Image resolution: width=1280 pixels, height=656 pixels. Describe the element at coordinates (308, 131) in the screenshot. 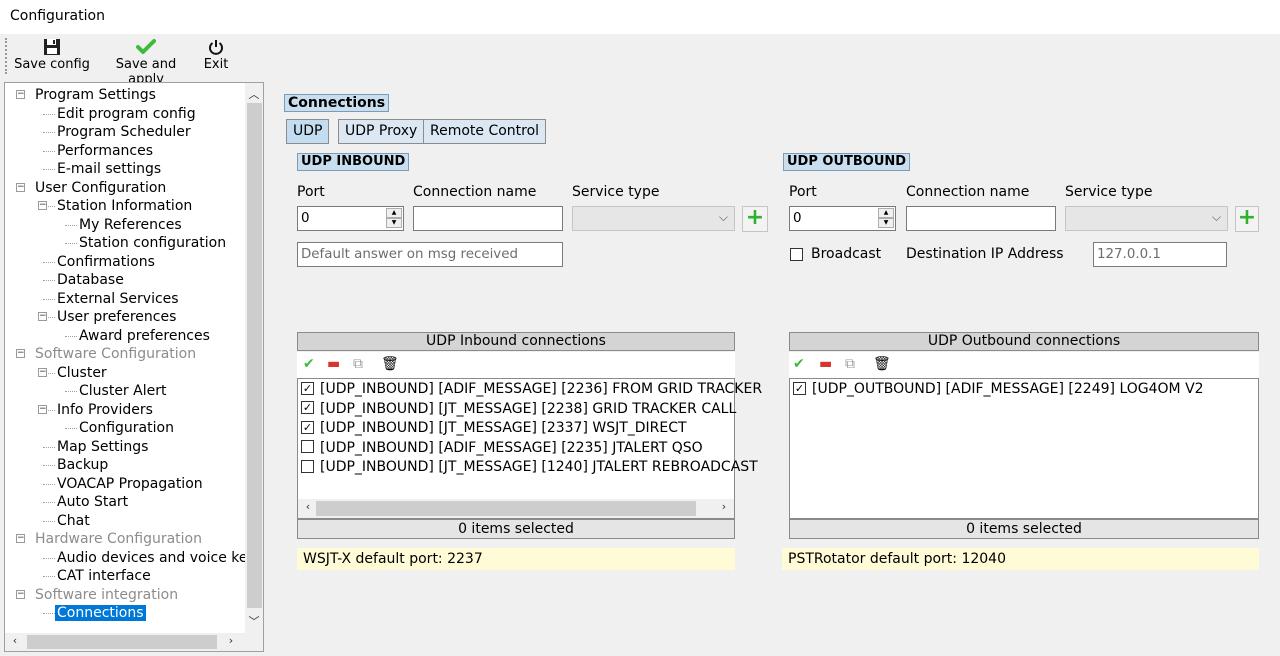

I see `tab-udp: UDP` at that location.